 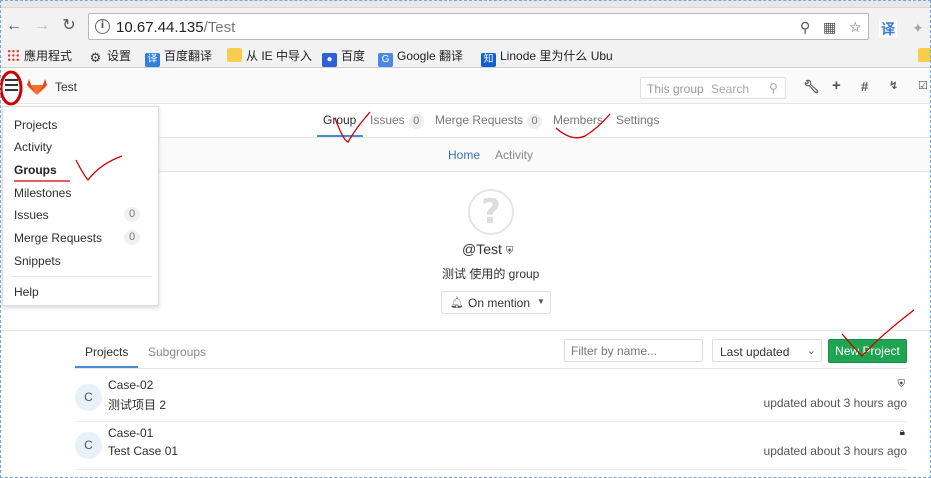 I want to click on group-title: @Test ⛨, so click(x=487, y=249).